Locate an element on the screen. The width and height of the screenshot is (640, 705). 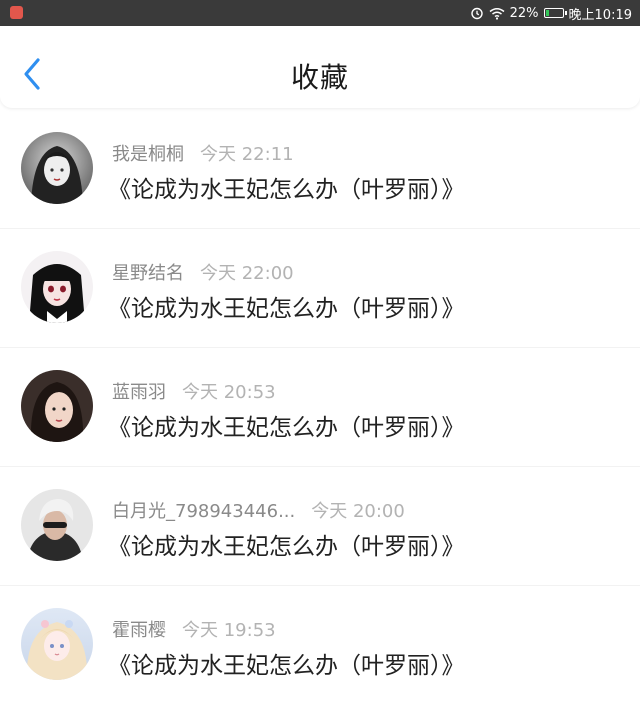
user-name: 蓝雨羽 is located at coordinates (139, 392).